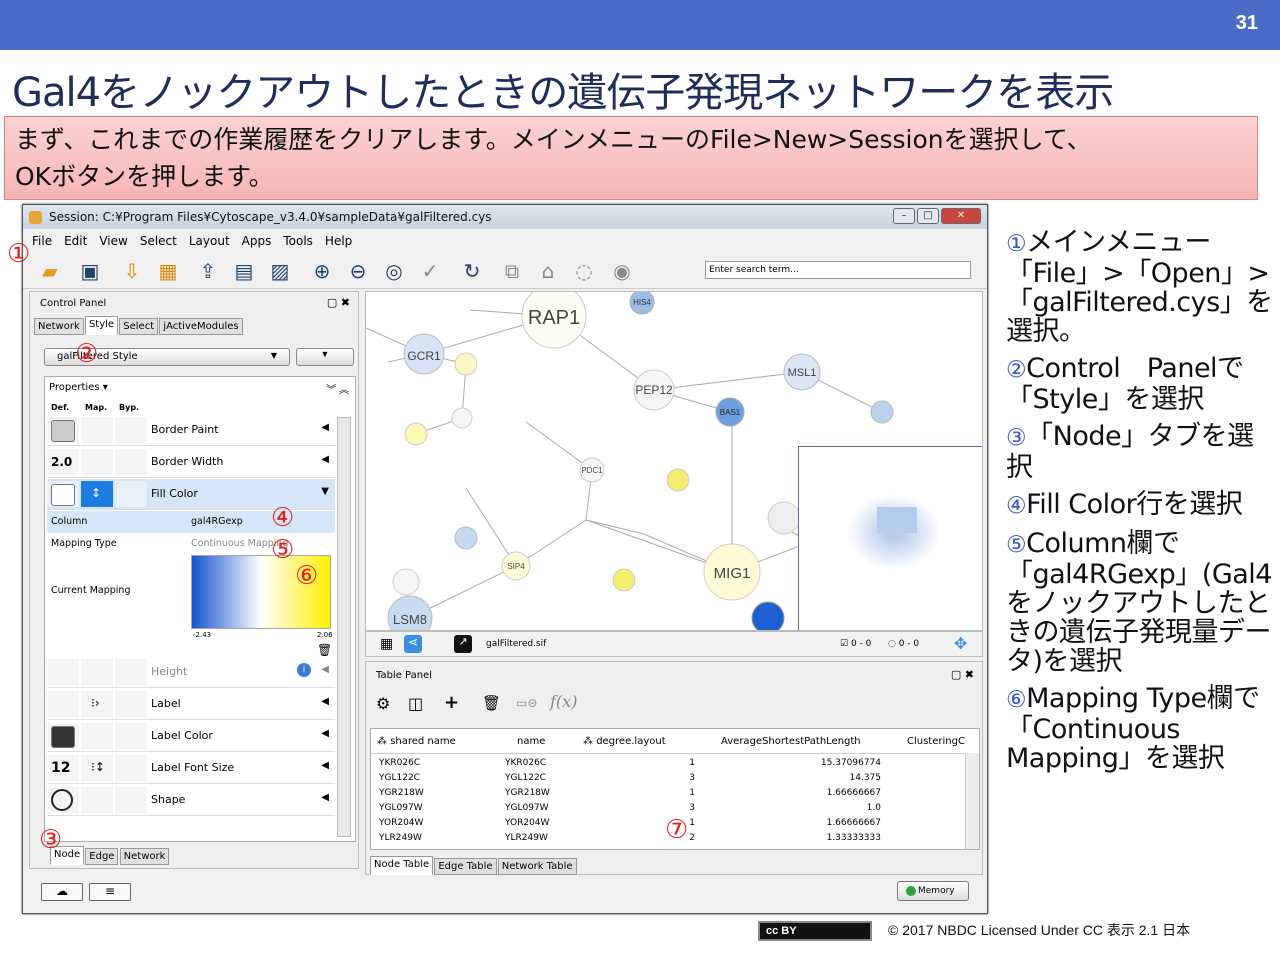 The image size is (1280, 960). I want to click on list-icon: ≡, so click(110, 892).